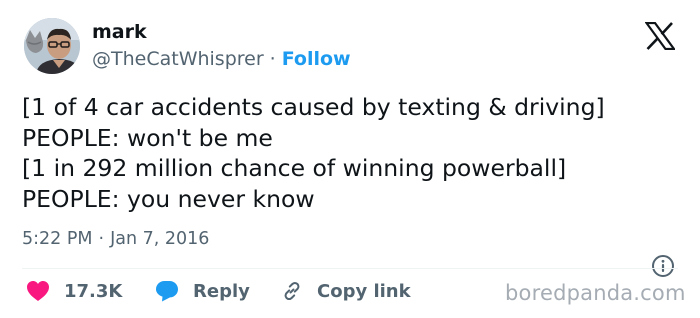 The width and height of the screenshot is (700, 318). Describe the element at coordinates (660, 36) in the screenshot. I see `x-logo-icon` at that location.